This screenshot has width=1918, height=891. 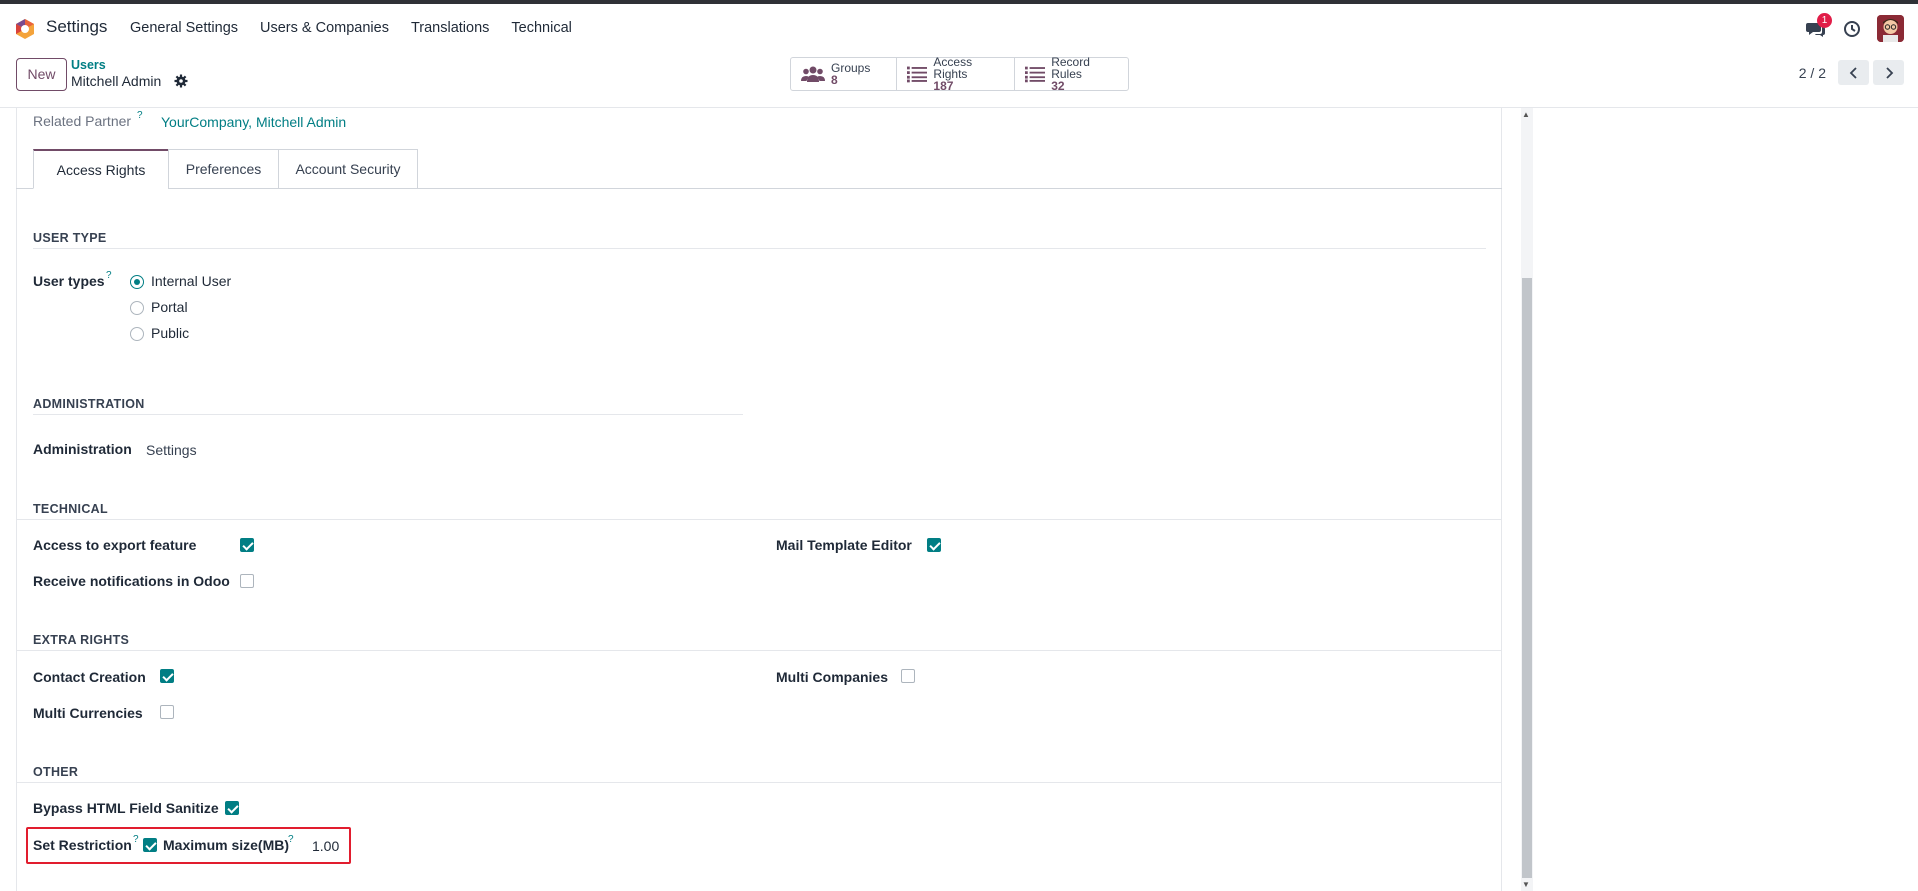 What do you see at coordinates (88, 713) in the screenshot?
I see `multi-currencies-label: Multi Currencies` at bounding box center [88, 713].